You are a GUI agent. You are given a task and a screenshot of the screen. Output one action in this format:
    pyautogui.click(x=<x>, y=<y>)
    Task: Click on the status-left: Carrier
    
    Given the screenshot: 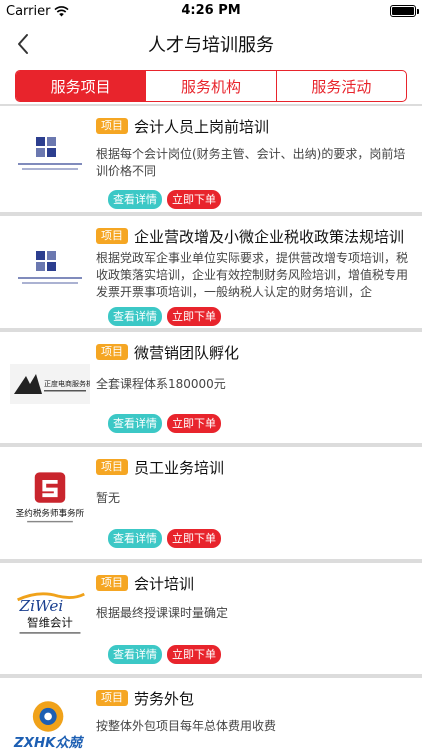 What is the action you would take?
    pyautogui.click(x=38, y=11)
    